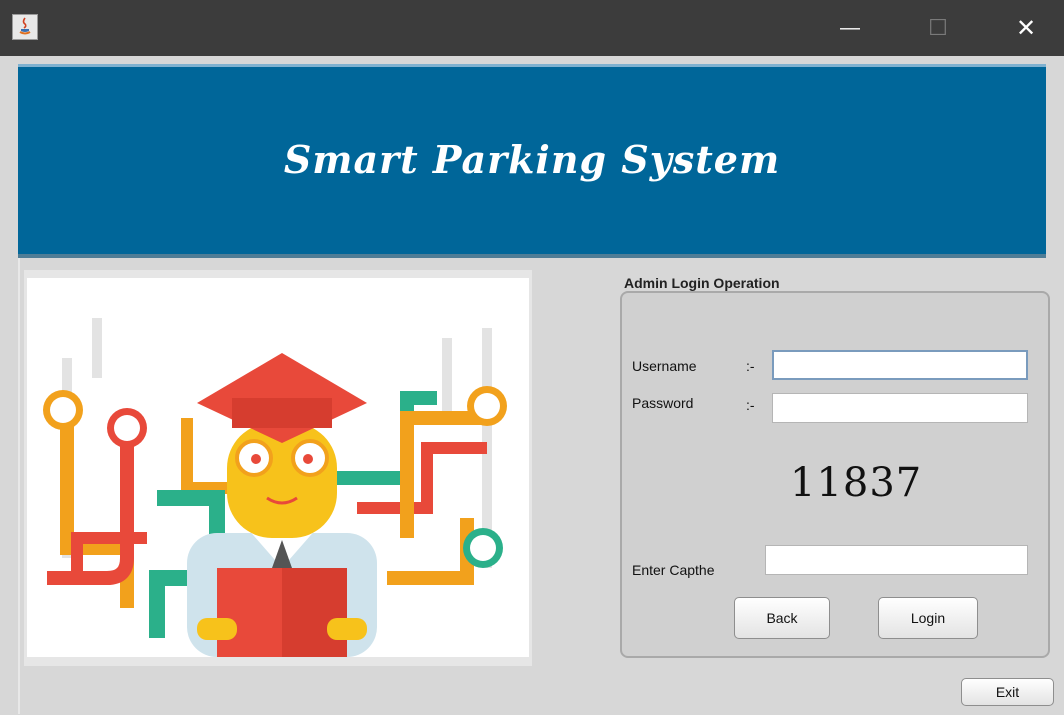  I want to click on app-title: Smart Parking System, so click(532, 159).